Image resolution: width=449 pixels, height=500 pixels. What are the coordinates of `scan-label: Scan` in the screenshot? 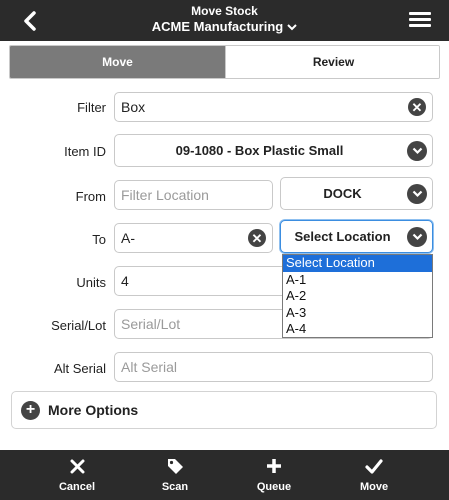 It's located at (175, 487).